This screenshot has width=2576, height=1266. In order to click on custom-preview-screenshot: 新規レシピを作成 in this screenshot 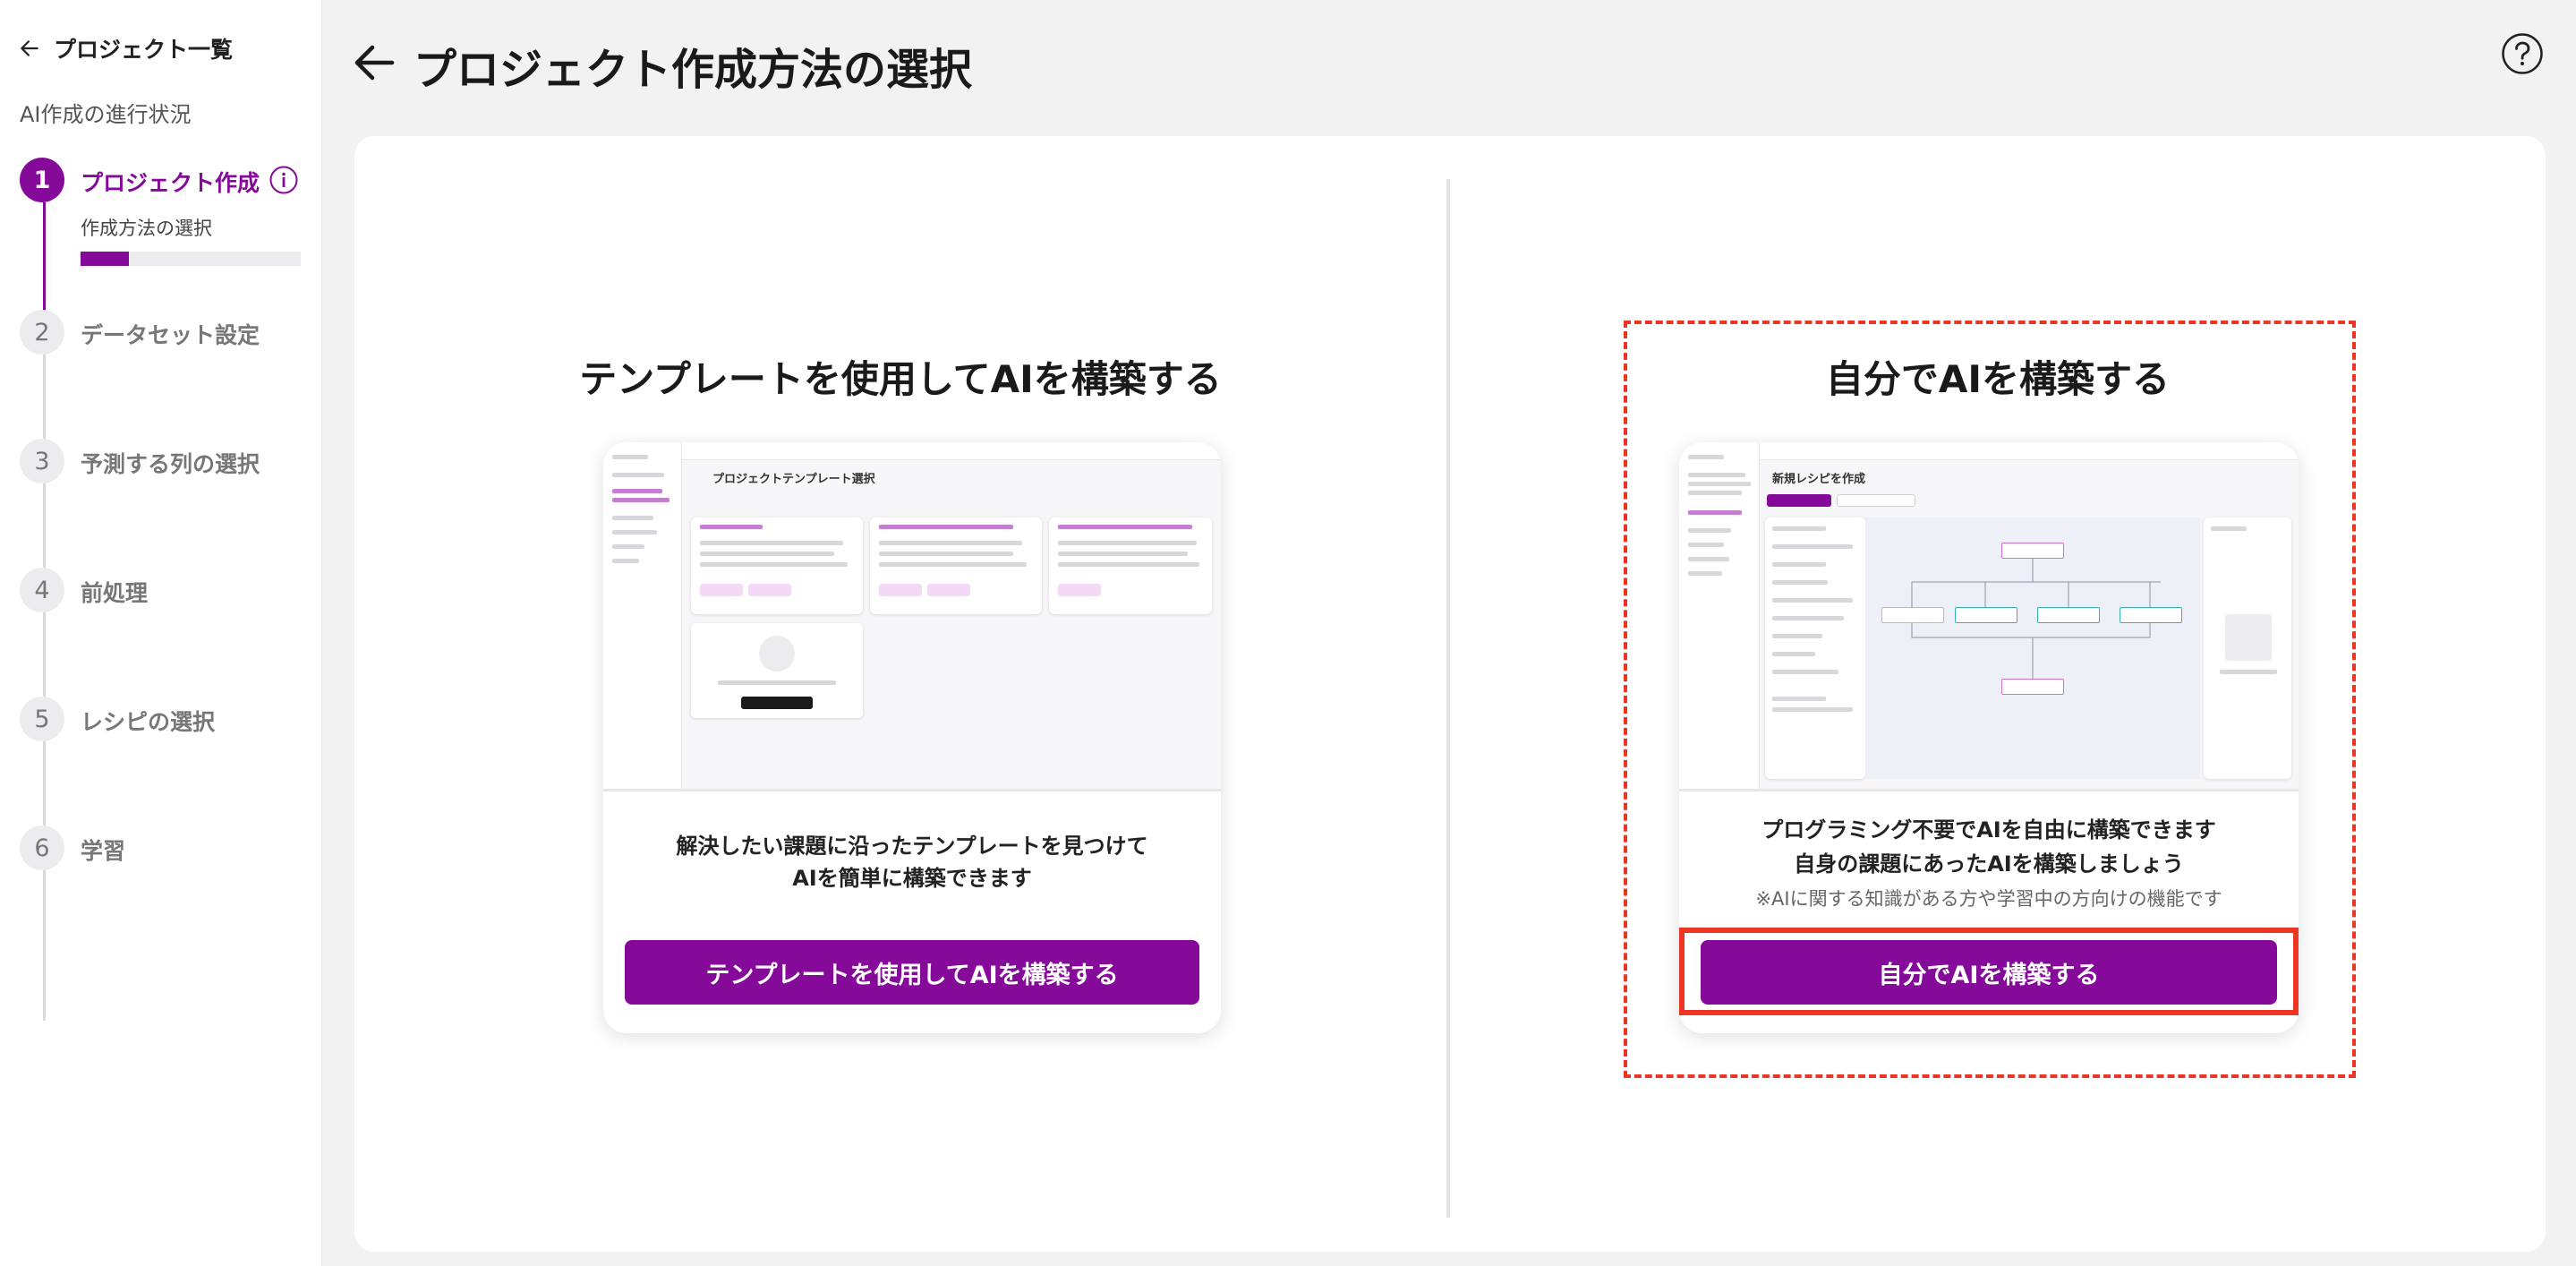, I will do `click(1989, 616)`.